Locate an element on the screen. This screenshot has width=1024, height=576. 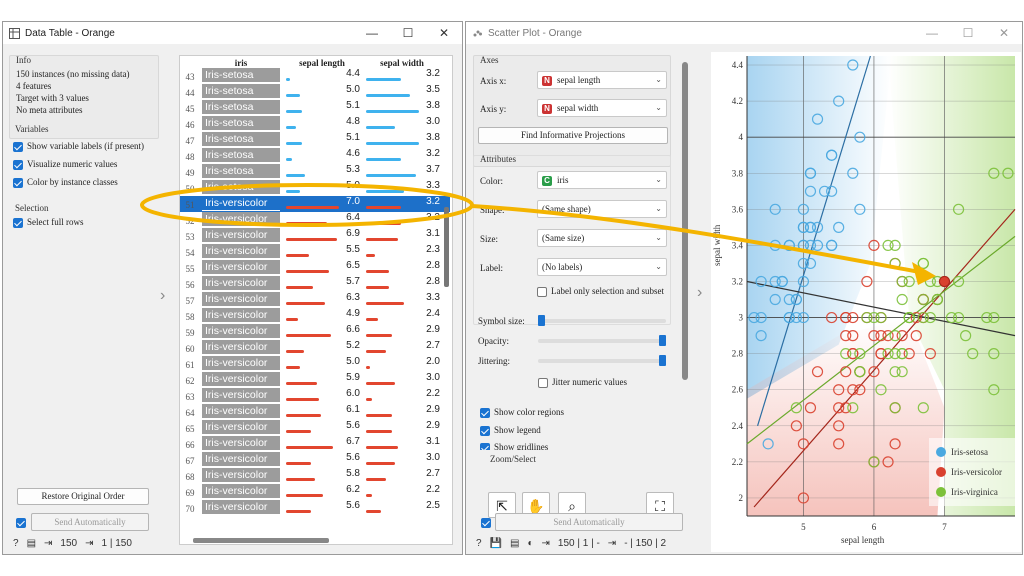
visualize-numeric-checkbox: Visualize numeric values is located at coordinates (65, 164).